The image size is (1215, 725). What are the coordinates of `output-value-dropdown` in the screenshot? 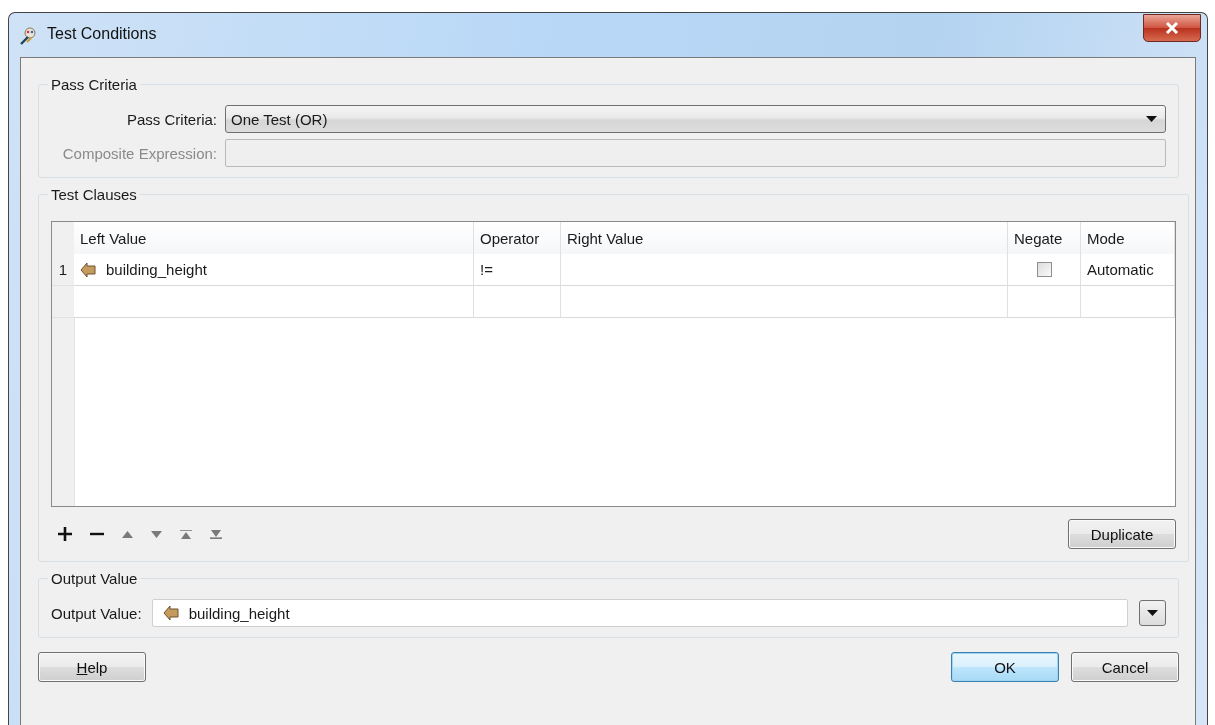 It's located at (1152, 613).